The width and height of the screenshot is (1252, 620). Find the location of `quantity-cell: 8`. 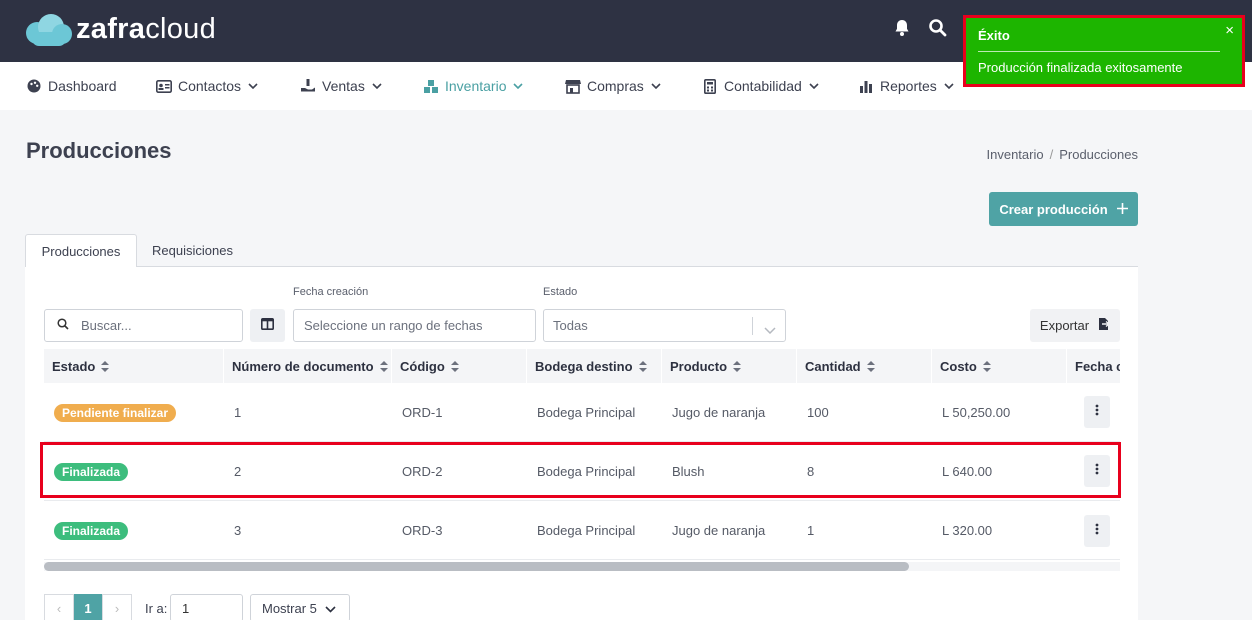

quantity-cell: 8 is located at coordinates (811, 471).